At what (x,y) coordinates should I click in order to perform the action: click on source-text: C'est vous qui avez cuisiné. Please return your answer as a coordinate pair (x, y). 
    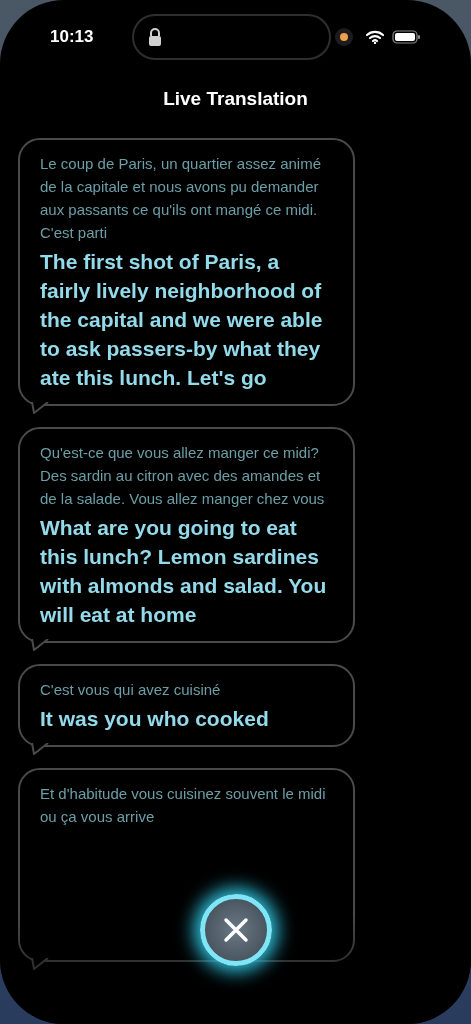
    Looking at the image, I should click on (131, 689).